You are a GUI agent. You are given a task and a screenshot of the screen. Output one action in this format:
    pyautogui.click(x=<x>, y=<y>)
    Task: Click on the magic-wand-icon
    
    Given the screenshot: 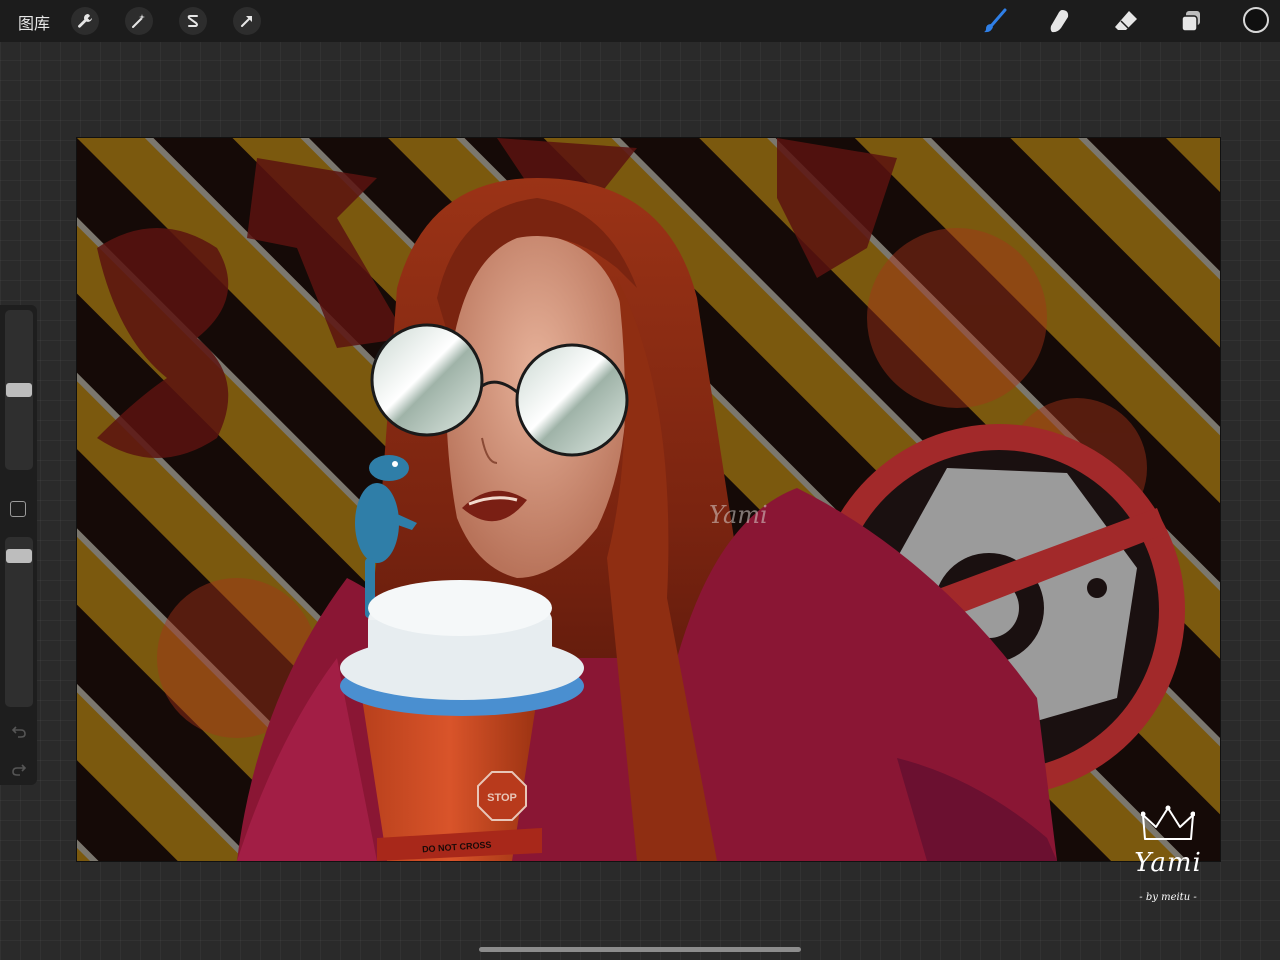 What is the action you would take?
    pyautogui.click(x=138, y=21)
    